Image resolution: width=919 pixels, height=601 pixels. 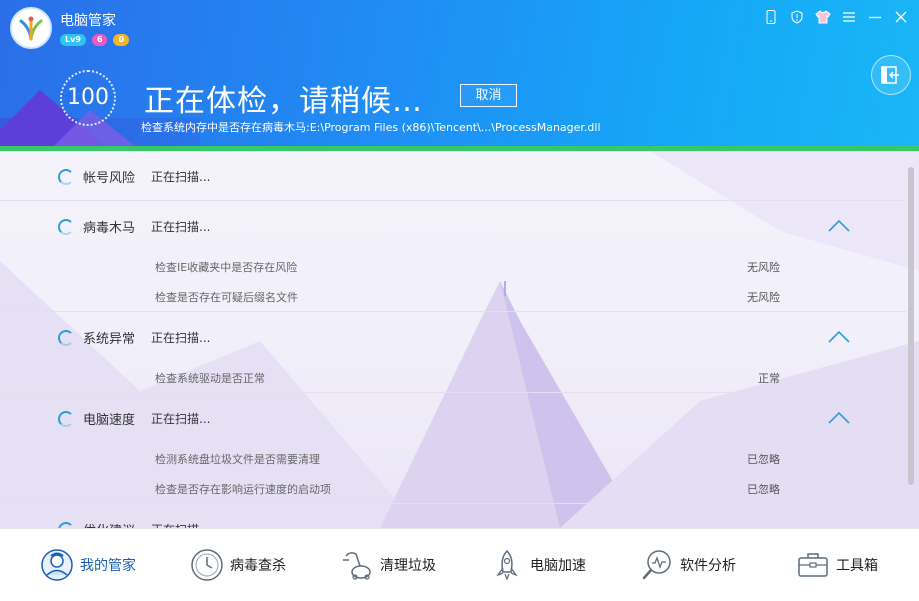 What do you see at coordinates (771, 17) in the screenshot?
I see `phone-icon` at bounding box center [771, 17].